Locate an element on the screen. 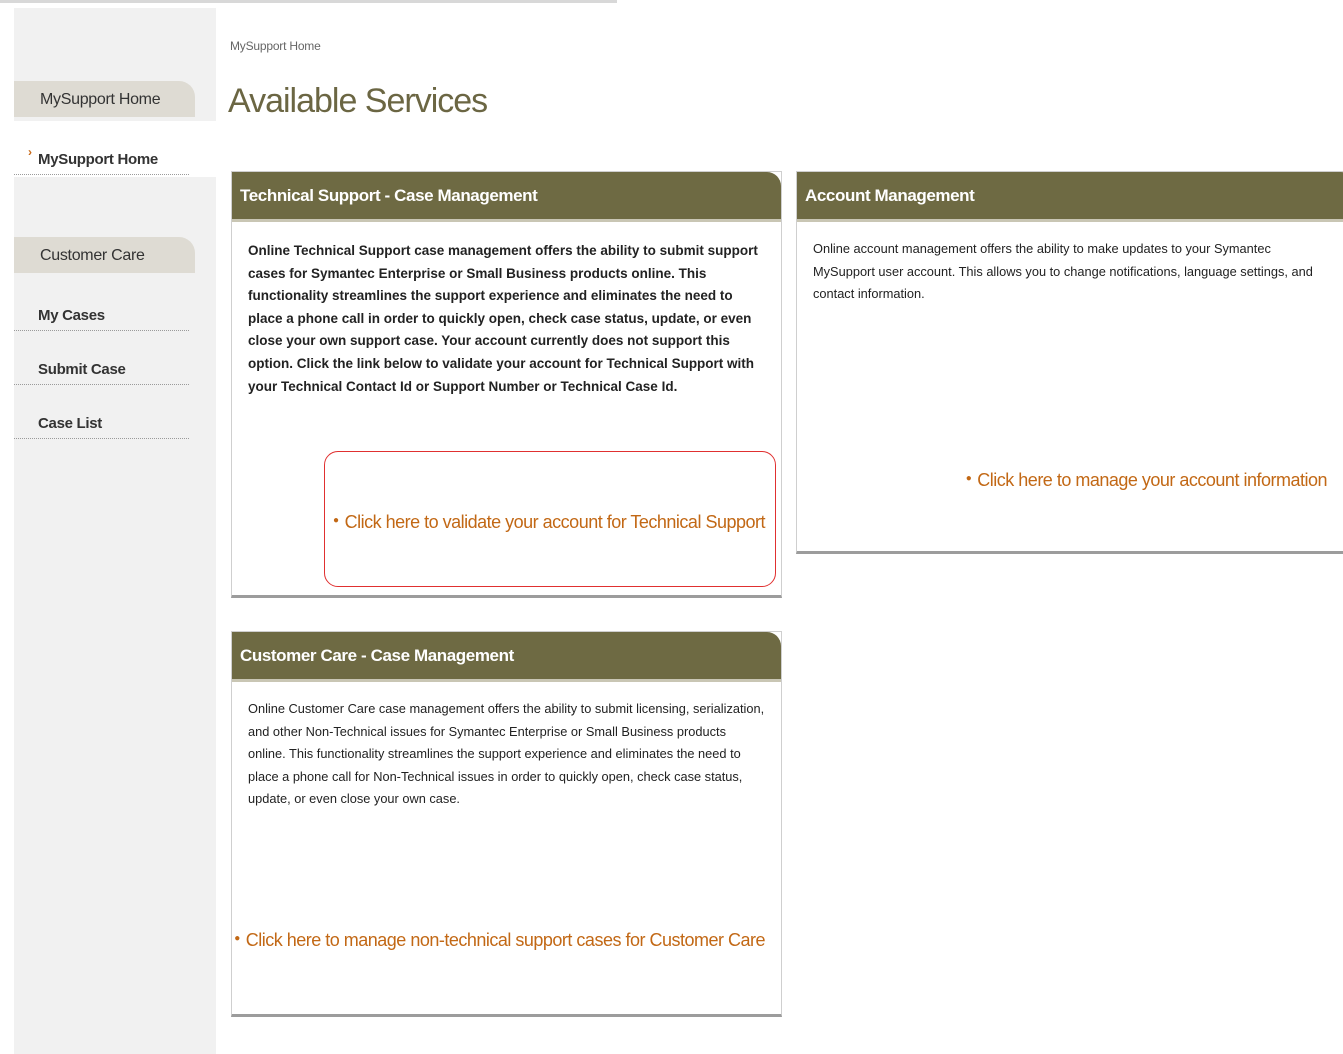 This screenshot has width=1343, height=1054. sidebar-section-customer-care: Customer Care is located at coordinates (104, 255).